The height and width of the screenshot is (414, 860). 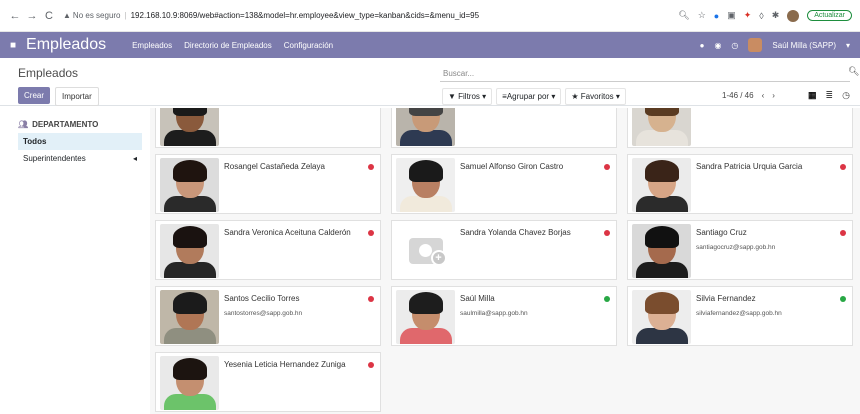 I want to click on navbar-right: ● ◉ ◷ Saúl Milla (SAPP) ▾, so click(x=775, y=45).